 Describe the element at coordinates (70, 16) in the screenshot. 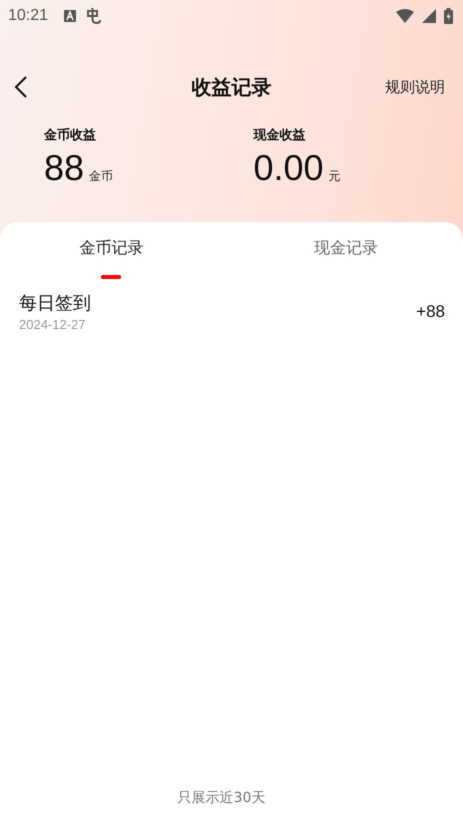

I see `notification-icon` at that location.